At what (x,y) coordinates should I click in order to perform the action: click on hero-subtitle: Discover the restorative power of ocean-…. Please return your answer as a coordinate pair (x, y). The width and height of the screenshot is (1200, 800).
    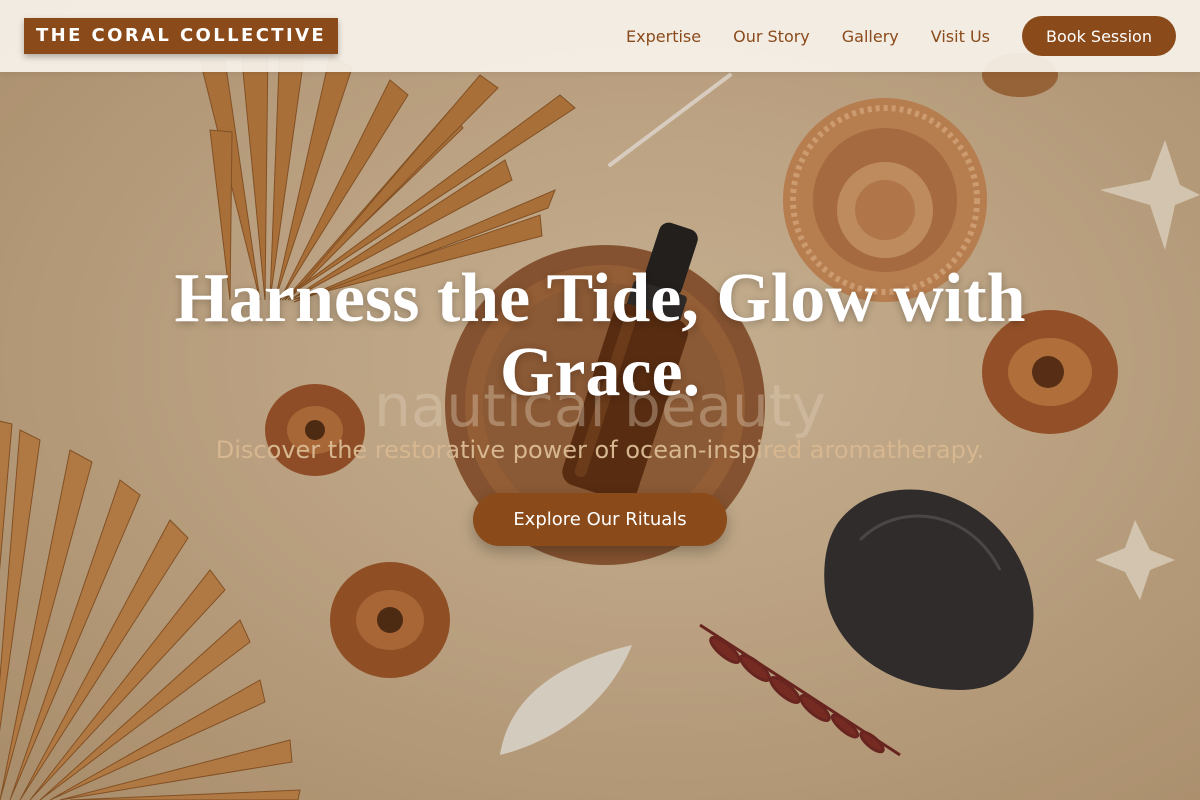
    Looking at the image, I should click on (600, 450).